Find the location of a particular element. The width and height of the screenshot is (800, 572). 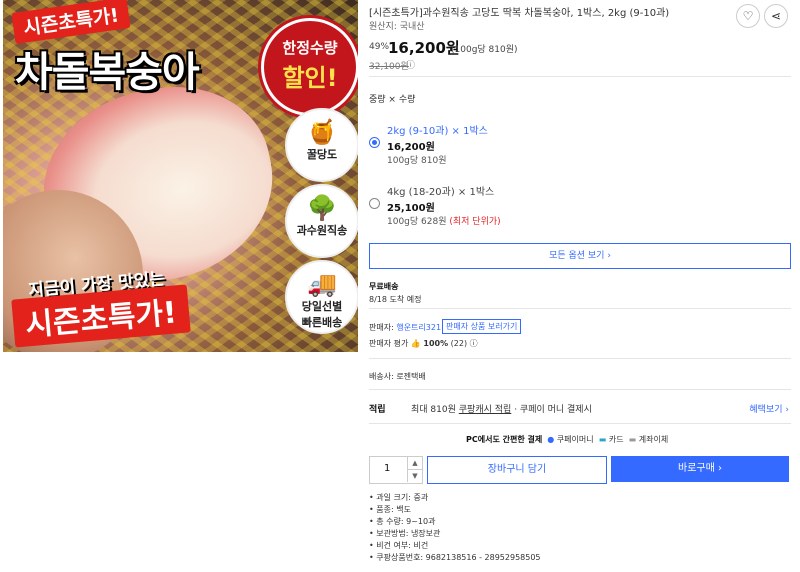

arrival-date: 8/18 도착 예정 is located at coordinates (395, 299).